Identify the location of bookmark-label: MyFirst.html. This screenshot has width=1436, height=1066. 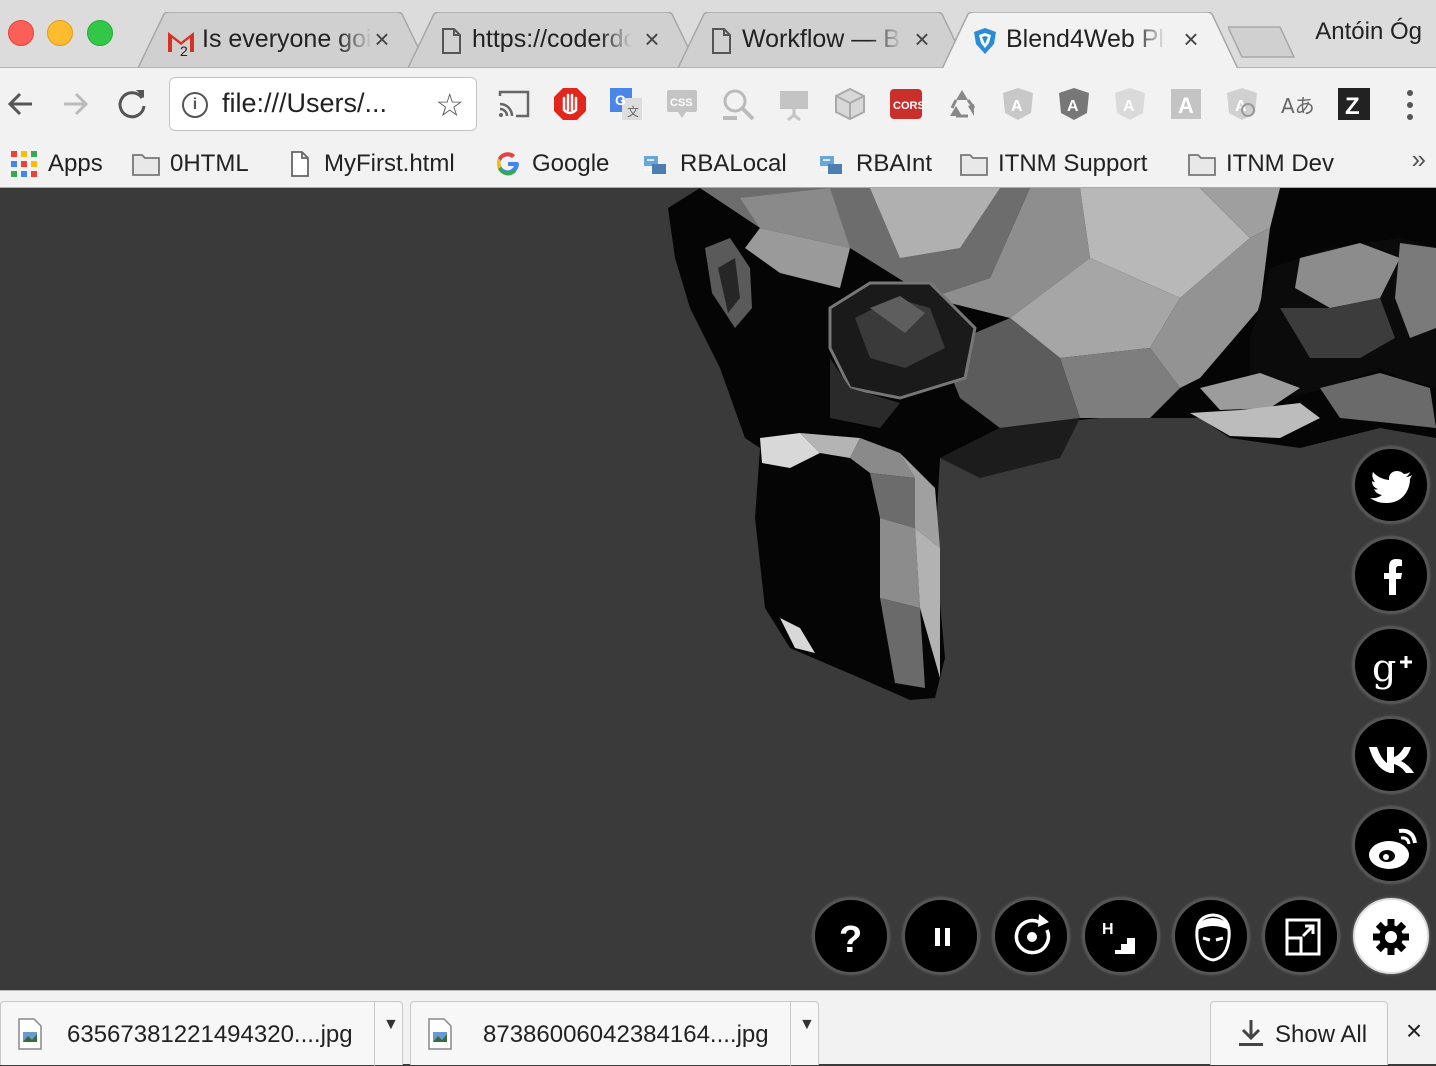
(389, 163).